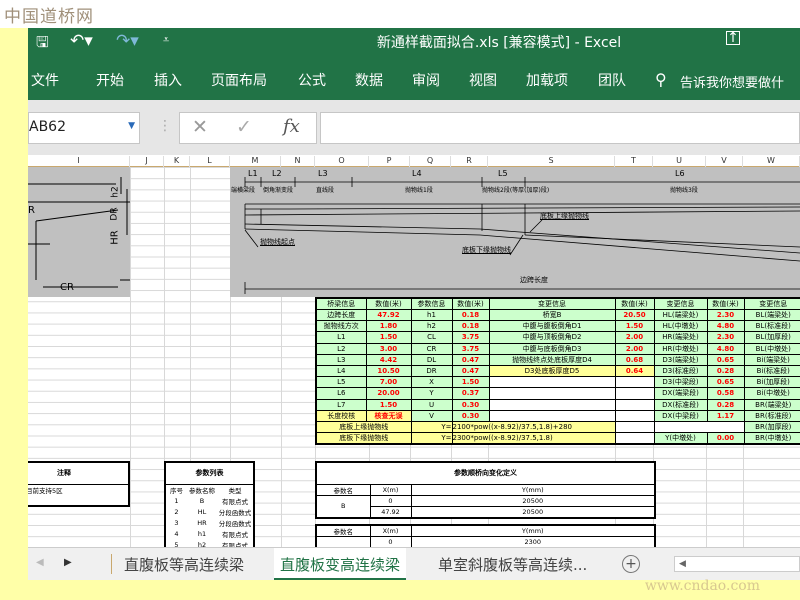  What do you see at coordinates (431, 359) in the screenshot?
I see `table-cell: DL` at bounding box center [431, 359].